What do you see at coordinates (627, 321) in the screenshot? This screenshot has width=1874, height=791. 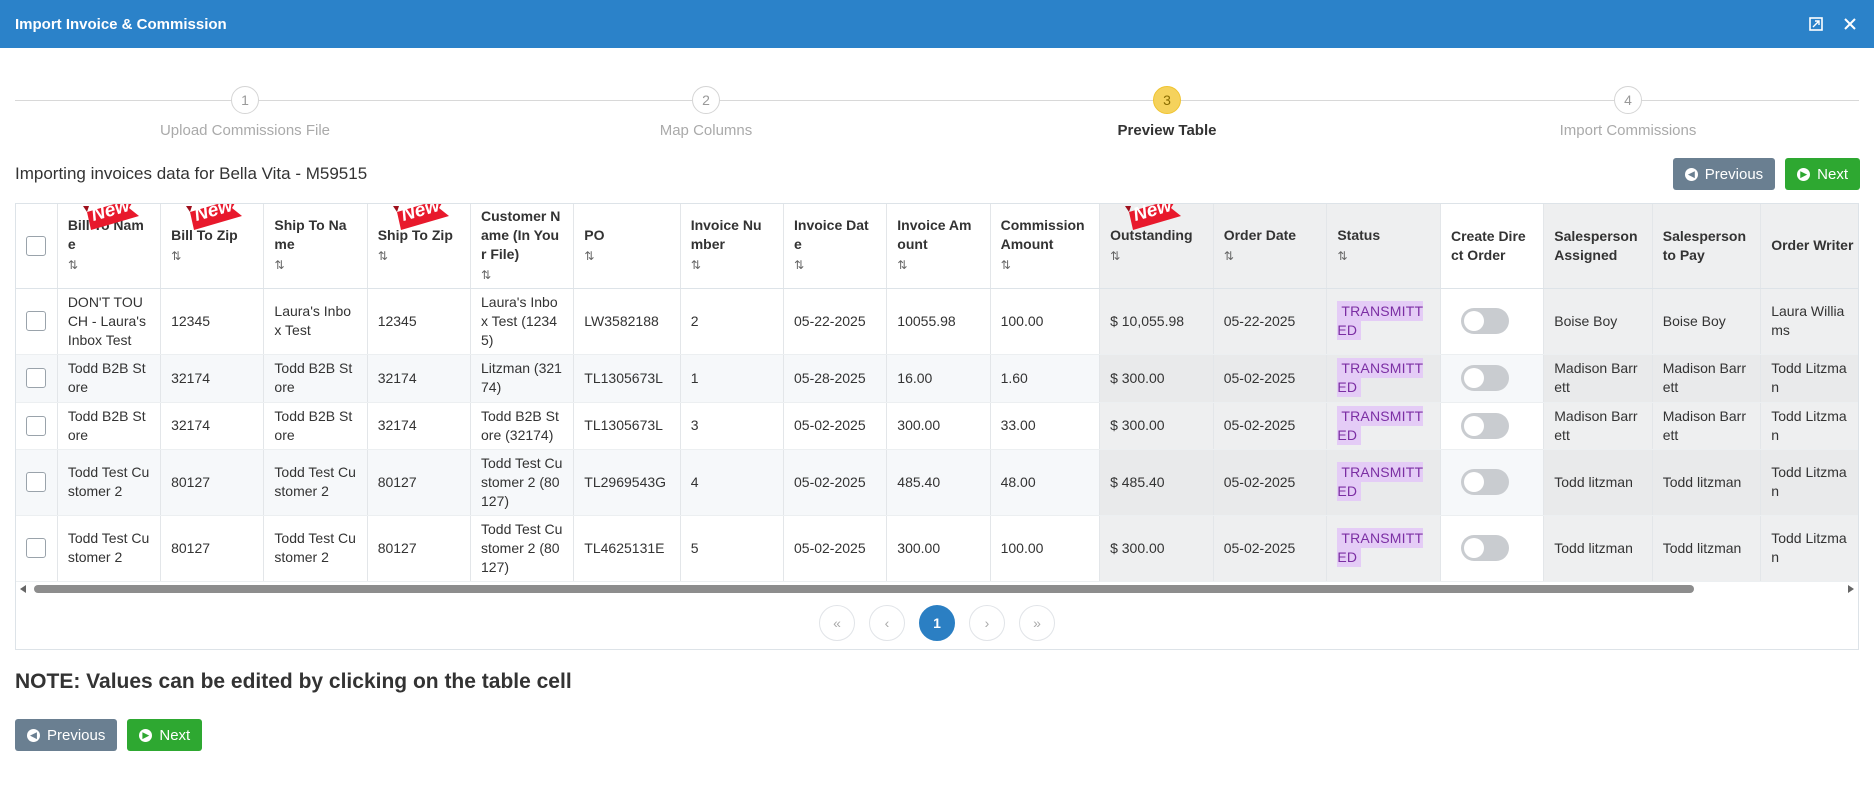 I see `cell-po: LW3582188` at bounding box center [627, 321].